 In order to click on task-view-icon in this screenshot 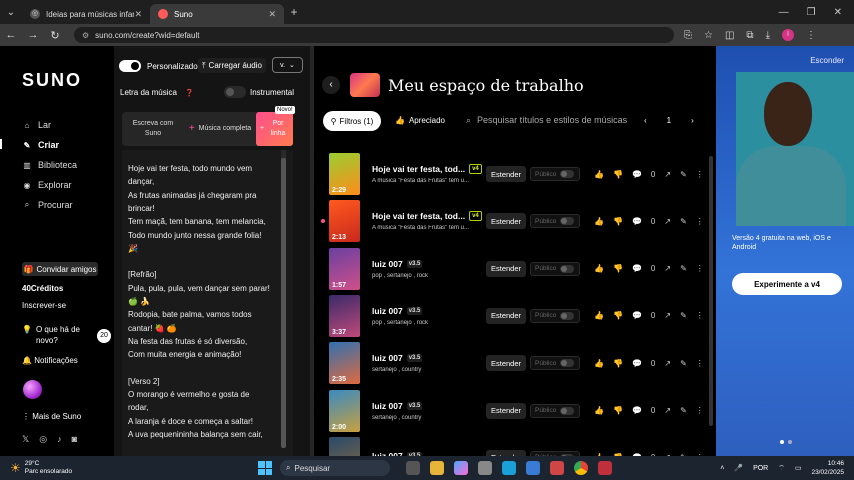, I will do `click(413, 468)`.